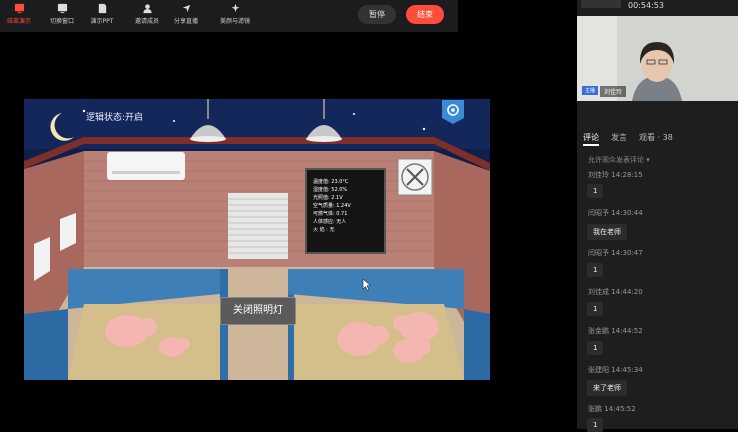 The height and width of the screenshot is (432, 738). Describe the element at coordinates (102, 21) in the screenshot. I see `present-ppt-label: 演示PPT` at that location.